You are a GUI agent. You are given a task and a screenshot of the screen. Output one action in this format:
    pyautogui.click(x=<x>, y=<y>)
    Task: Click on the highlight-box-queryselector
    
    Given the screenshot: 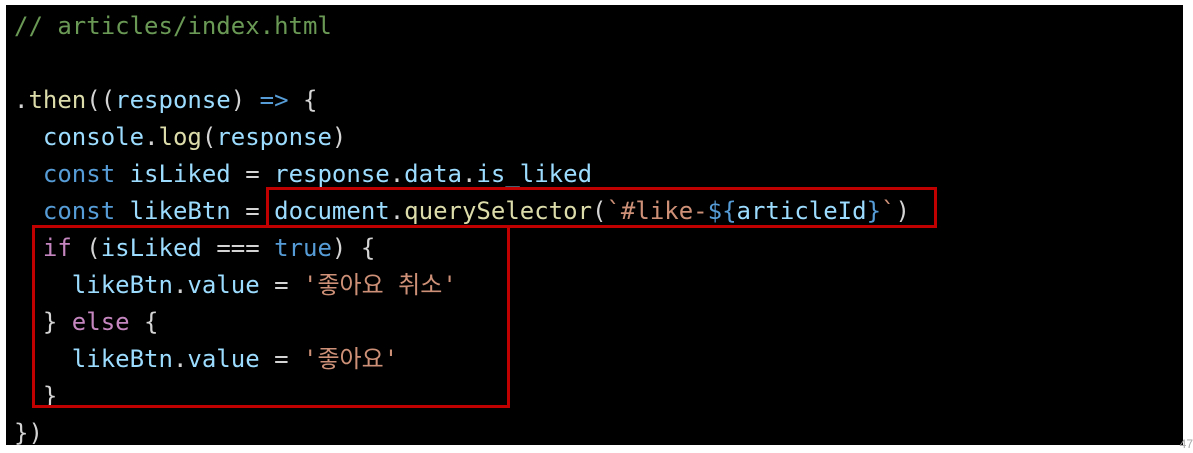 What is the action you would take?
    pyautogui.click(x=601, y=207)
    